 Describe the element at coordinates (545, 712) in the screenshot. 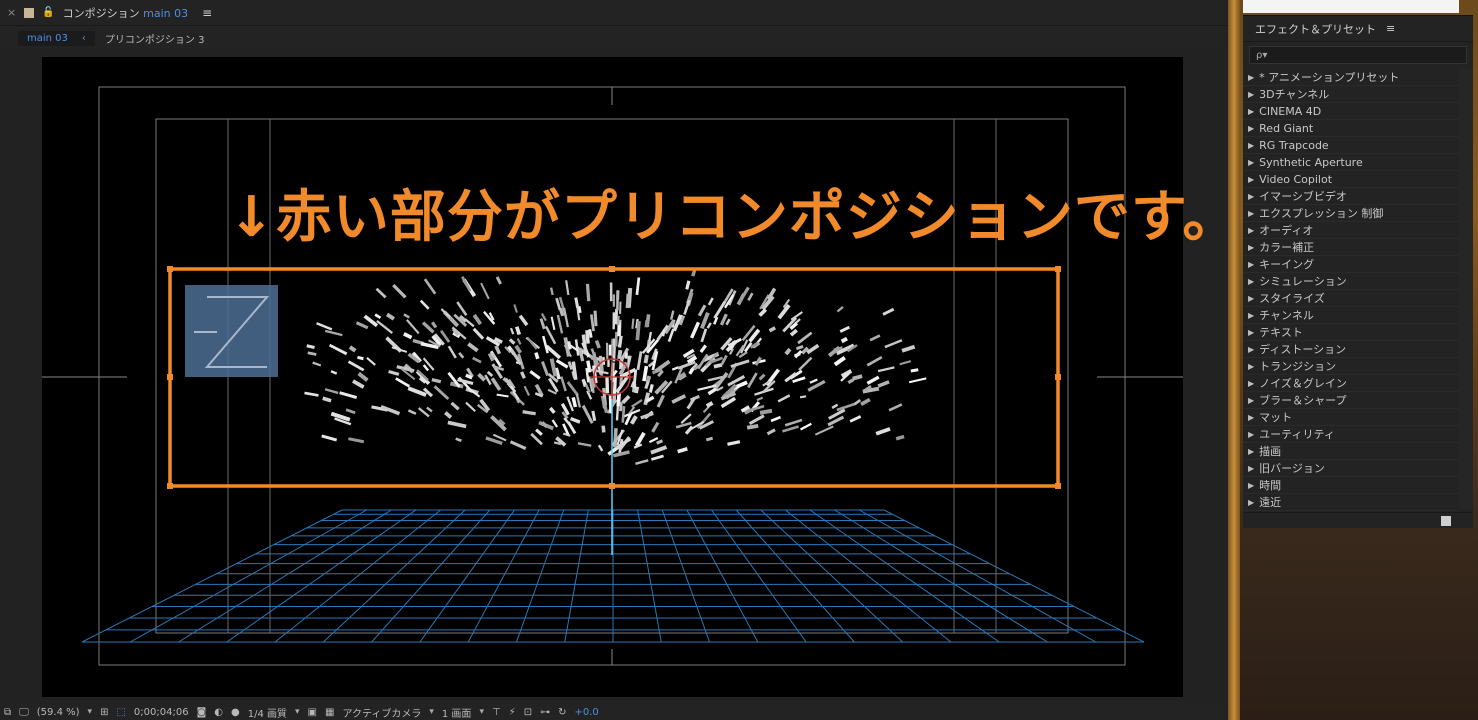

I see `flowchart-icon: ⊶` at that location.